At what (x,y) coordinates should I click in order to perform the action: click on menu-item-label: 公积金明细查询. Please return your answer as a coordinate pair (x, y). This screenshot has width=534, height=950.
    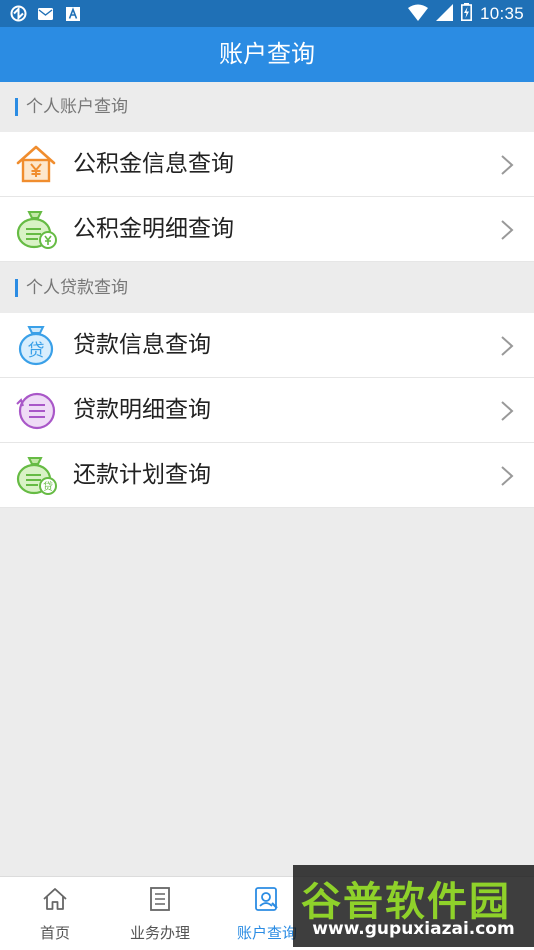
    Looking at the image, I should click on (153, 229).